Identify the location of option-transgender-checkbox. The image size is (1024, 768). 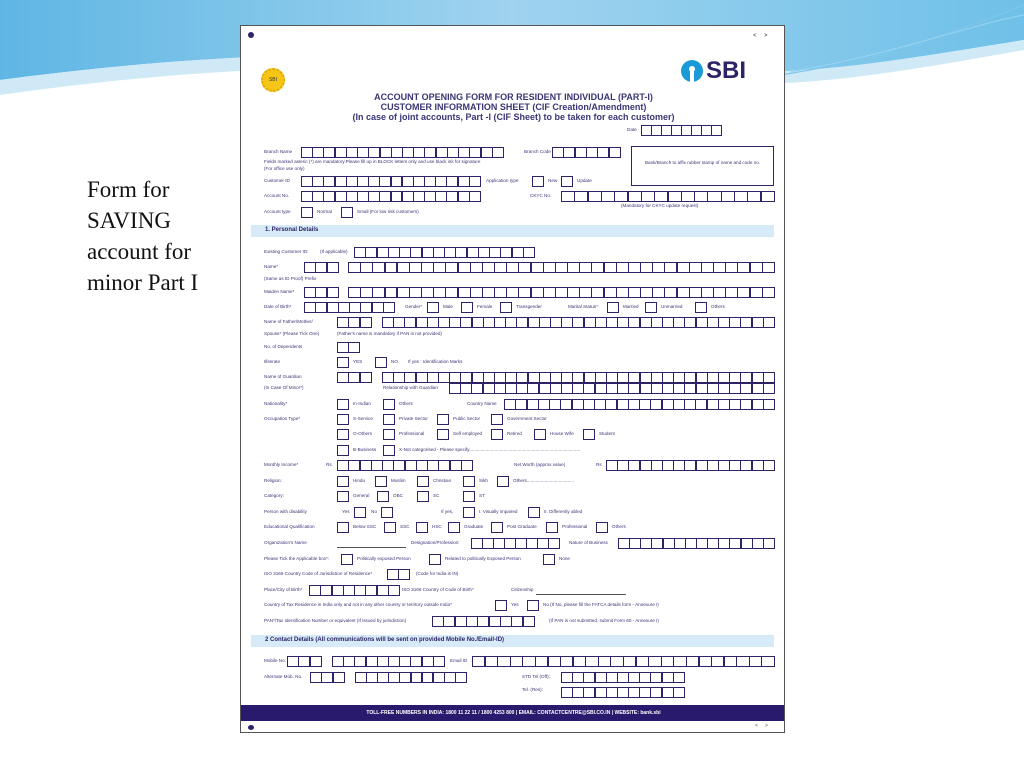
(506, 307).